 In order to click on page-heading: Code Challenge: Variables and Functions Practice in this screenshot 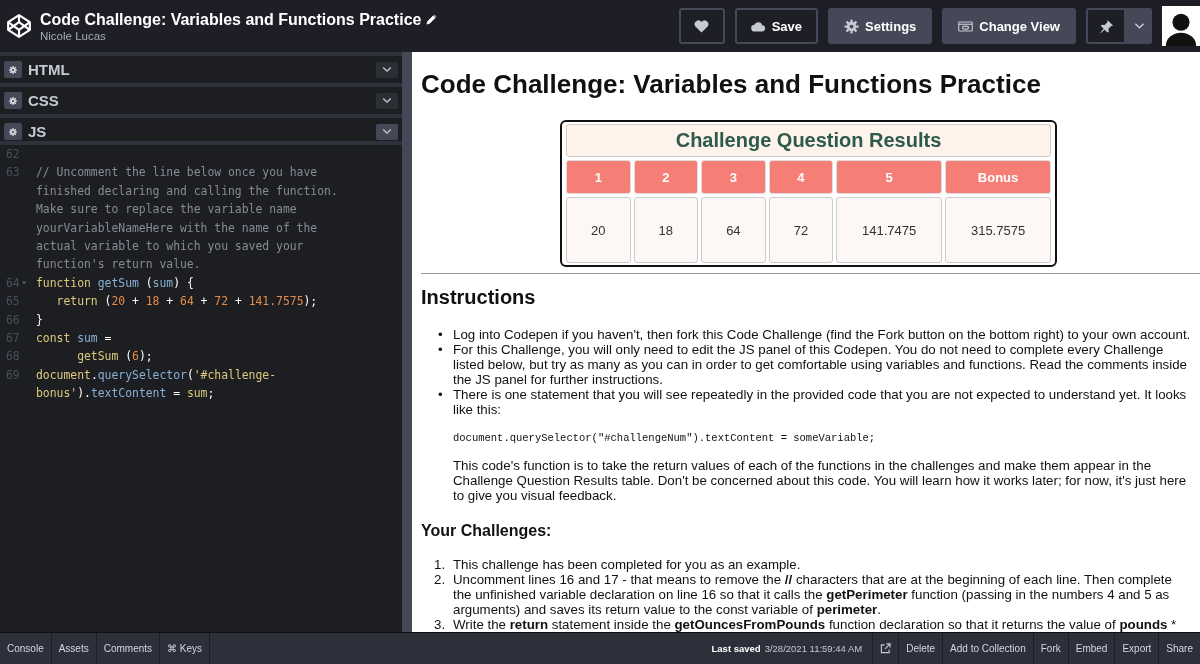, I will do `click(731, 84)`.